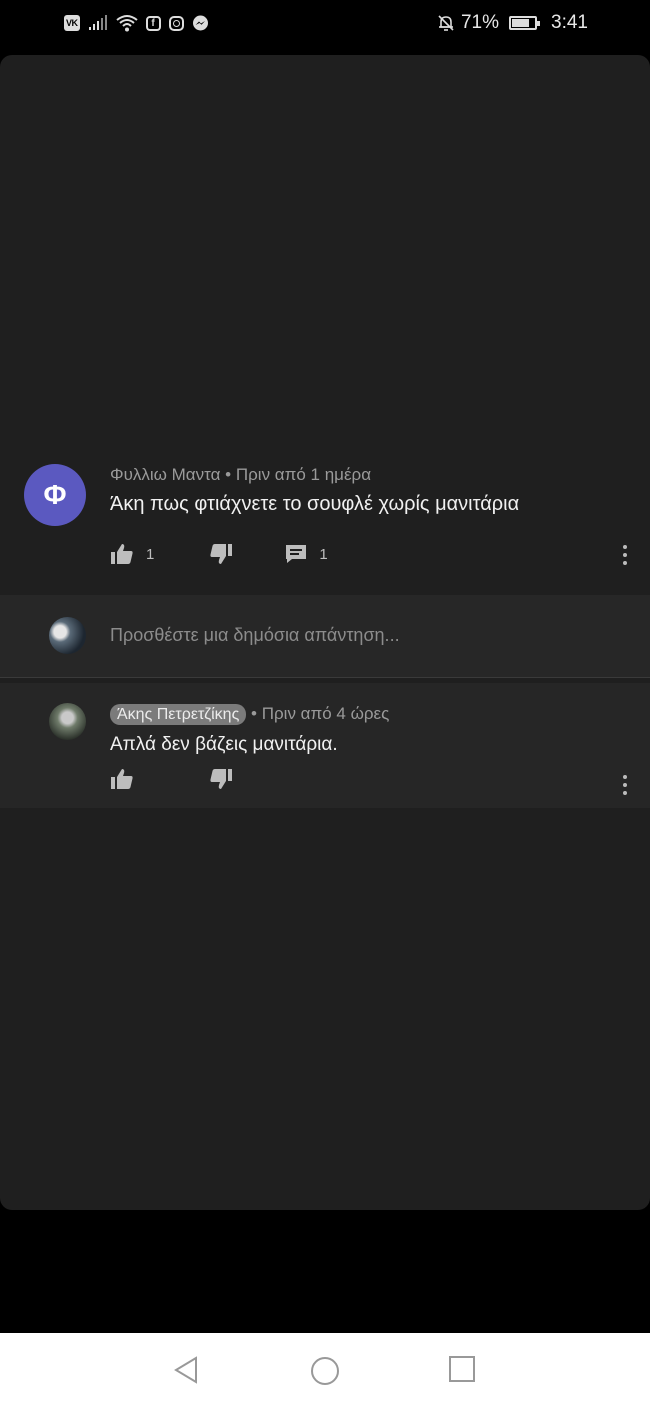  What do you see at coordinates (250, 714) in the screenshot?
I see `reply-meta: Άκης Πετρετζίκης • Πριν από 4 ώρες` at bounding box center [250, 714].